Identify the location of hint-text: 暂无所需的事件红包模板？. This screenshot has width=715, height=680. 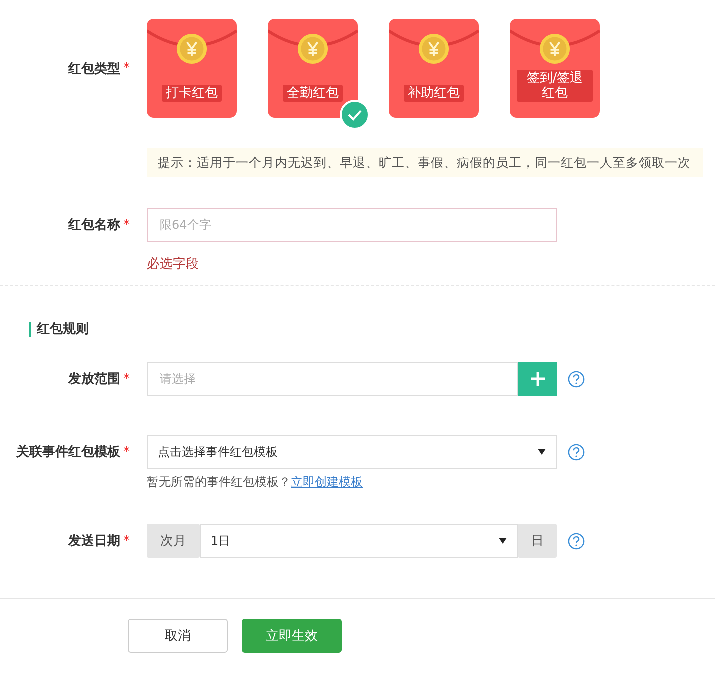
(219, 482).